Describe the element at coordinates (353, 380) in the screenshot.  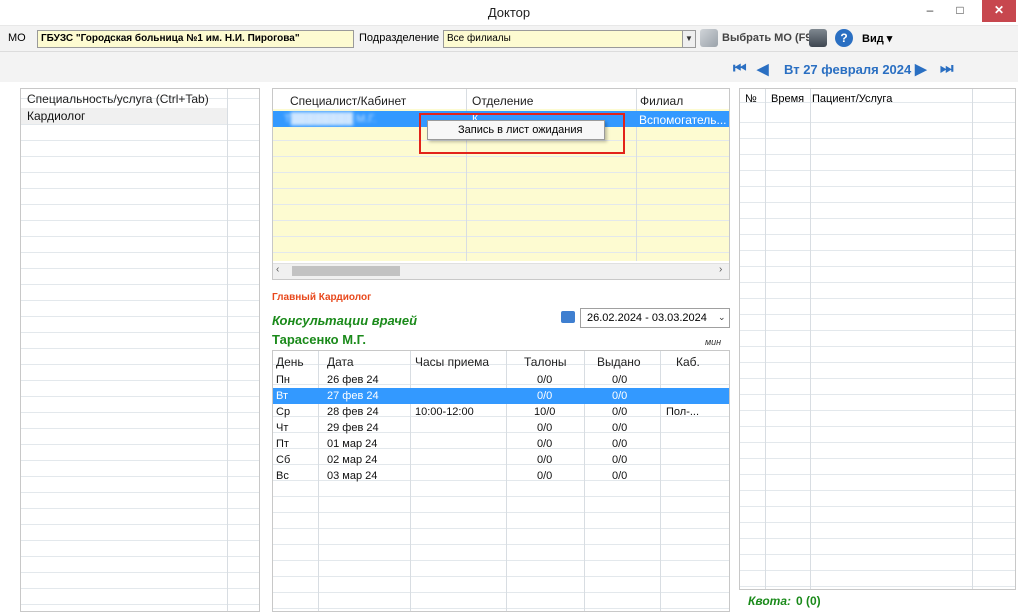
I see `date-cell: 26 фев 24` at that location.